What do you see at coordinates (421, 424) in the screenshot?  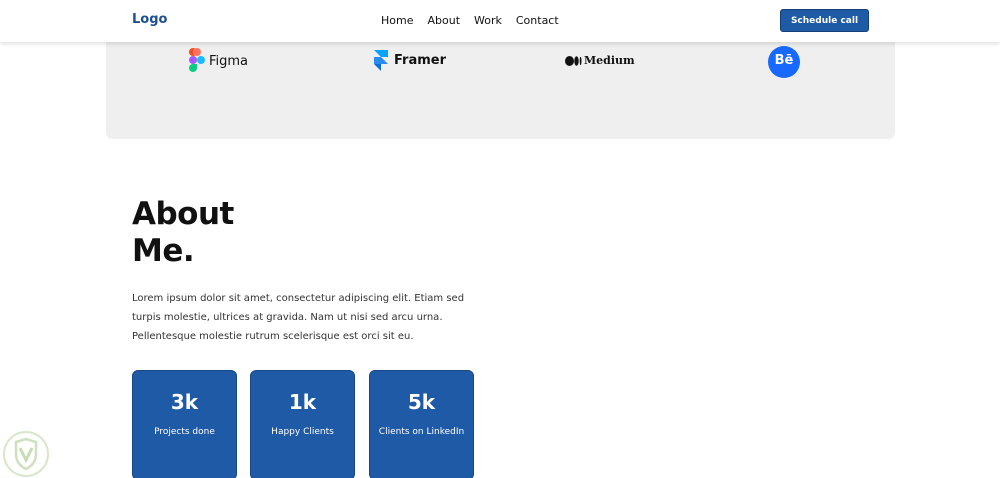 I see `stat-card-linkedin: 5k Clients on LinkedIn` at bounding box center [421, 424].